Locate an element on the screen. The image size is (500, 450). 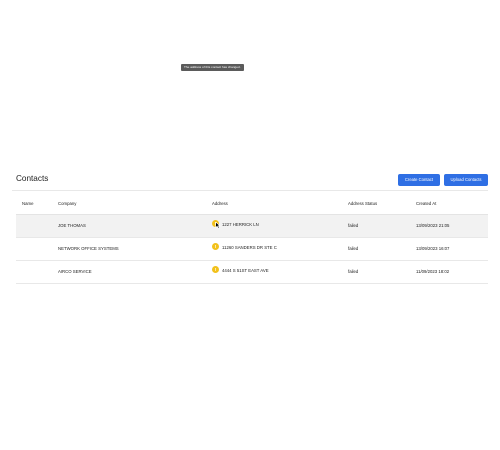
column-address-status: Address Status is located at coordinates (362, 203).